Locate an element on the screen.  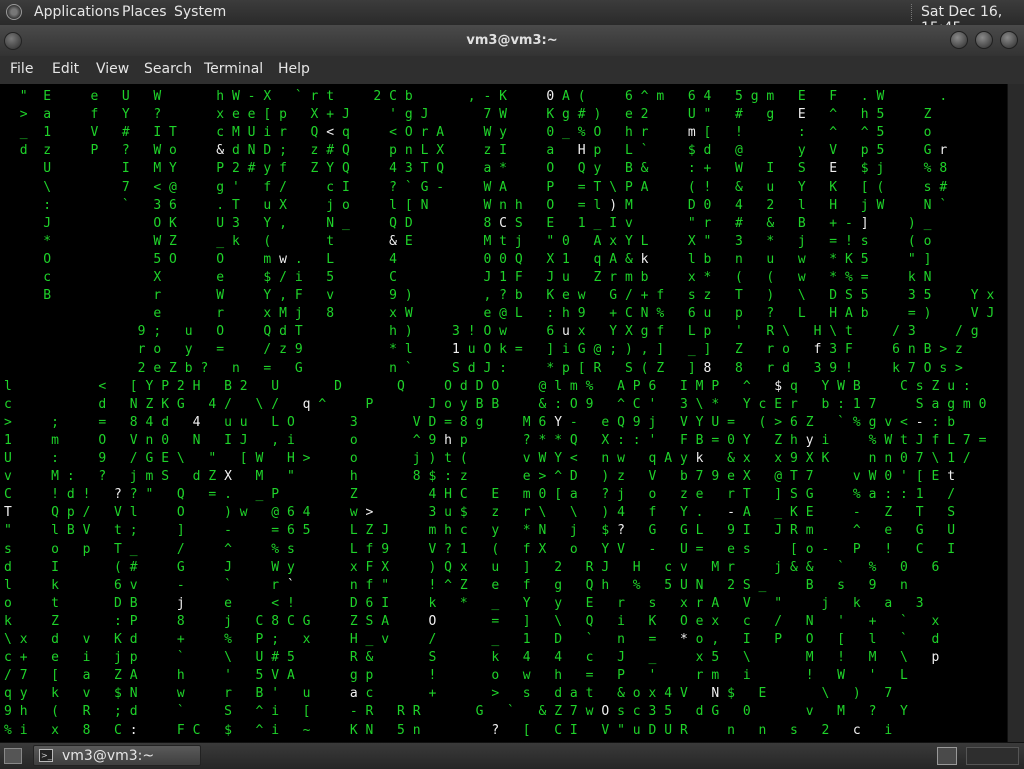
terminal-icon: >_ is located at coordinates (46, 755).